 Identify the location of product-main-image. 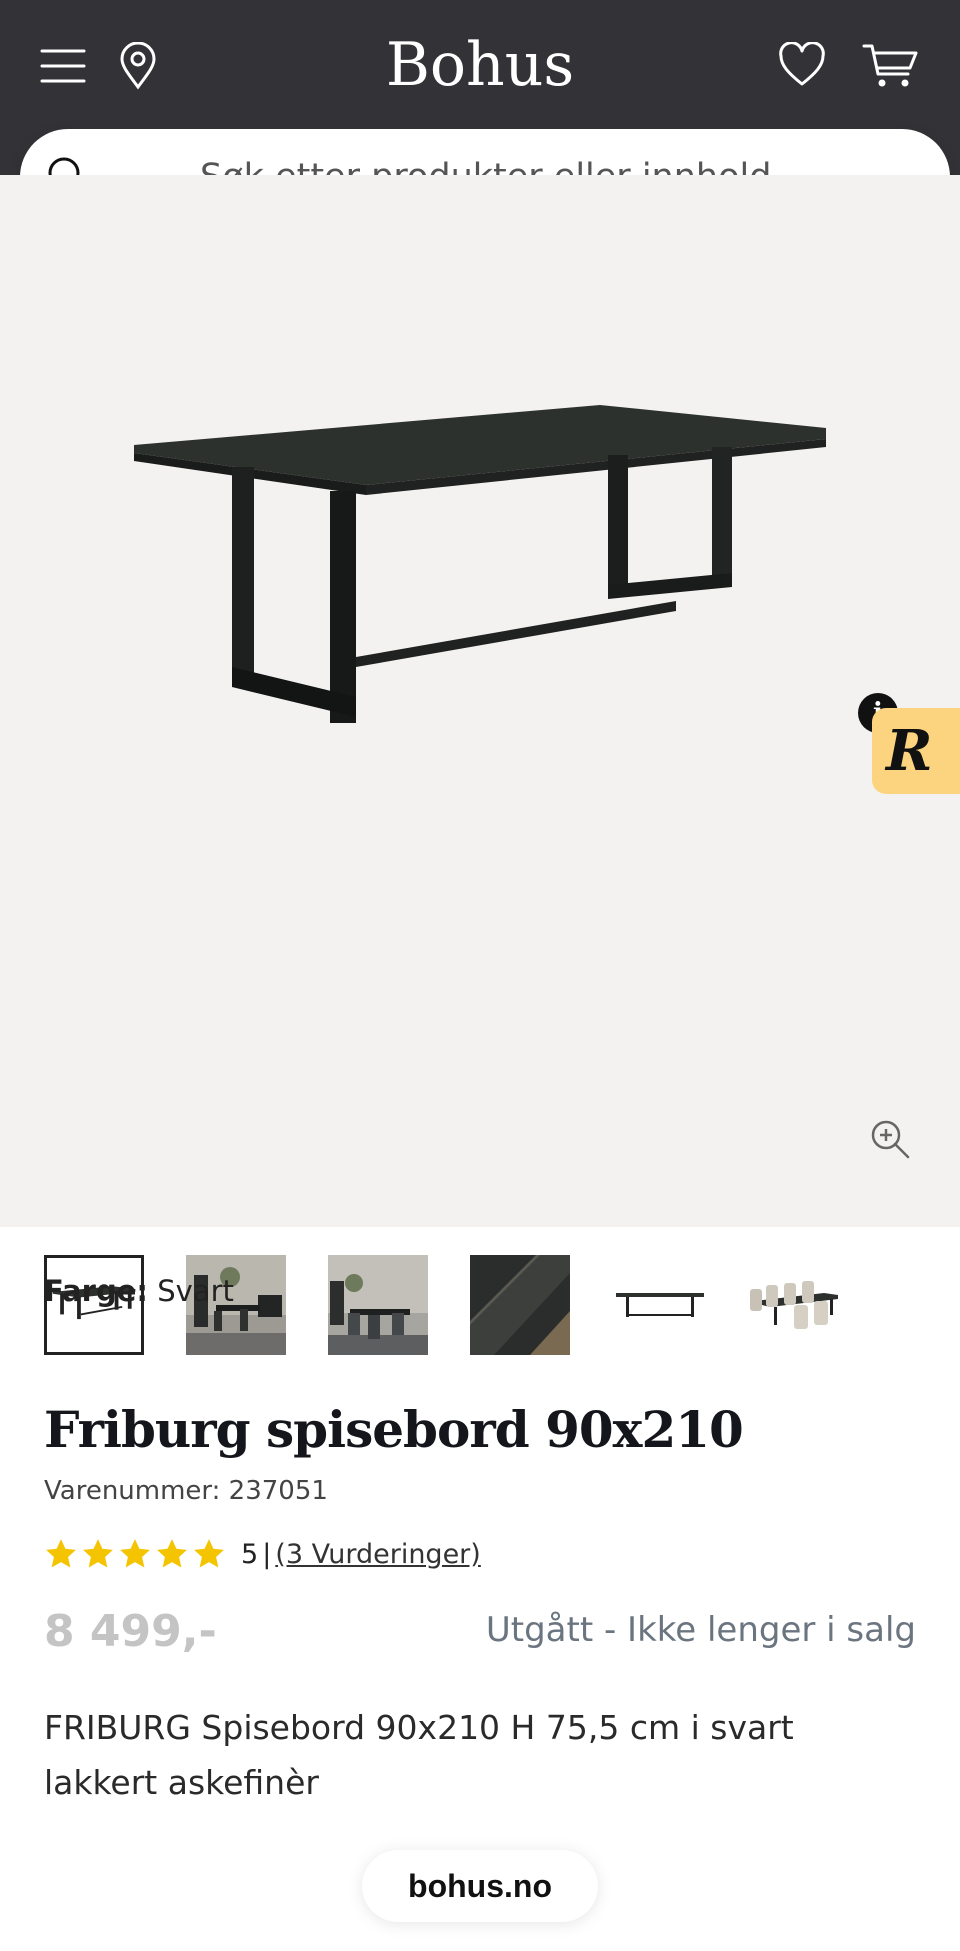
(480, 565).